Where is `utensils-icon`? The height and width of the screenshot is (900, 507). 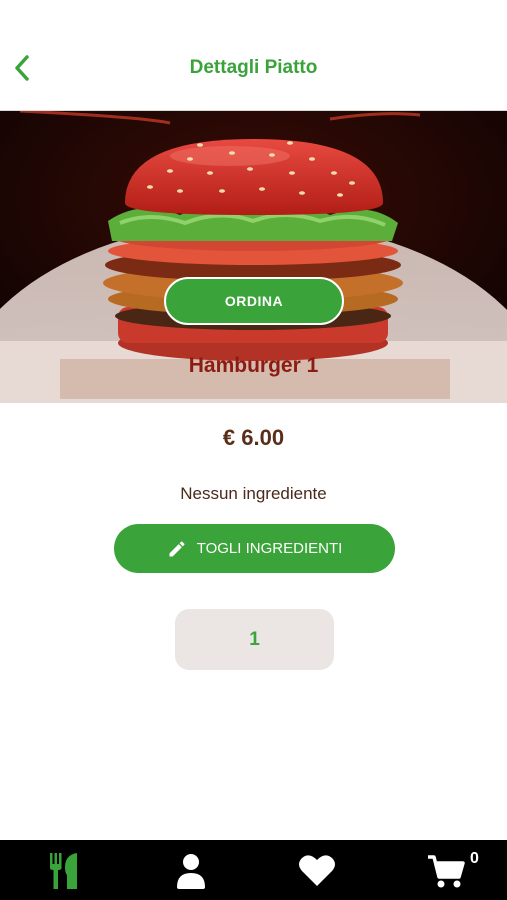 utensils-icon is located at coordinates (63, 871).